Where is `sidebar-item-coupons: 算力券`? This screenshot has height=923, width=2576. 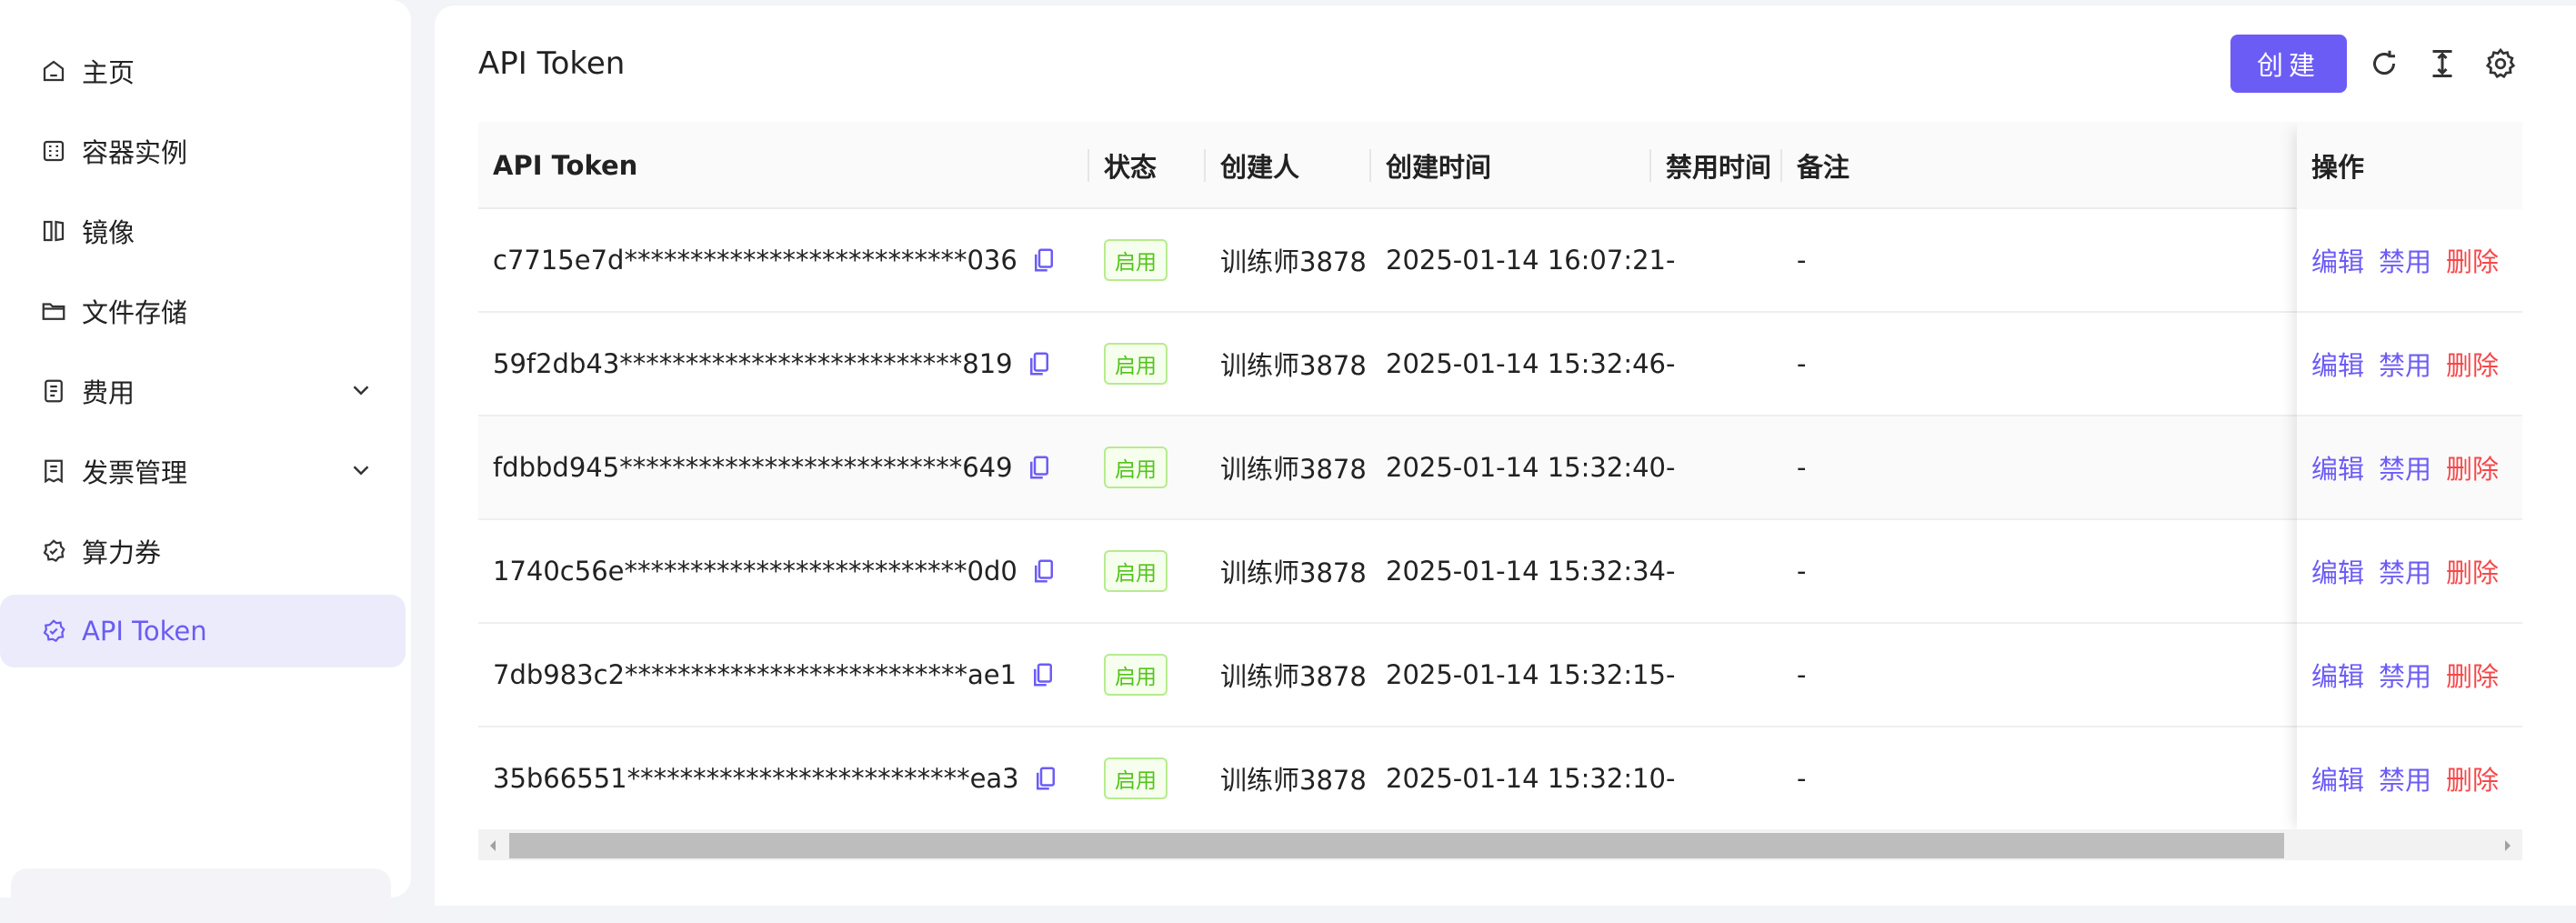 sidebar-item-coupons: 算力券 is located at coordinates (203, 551).